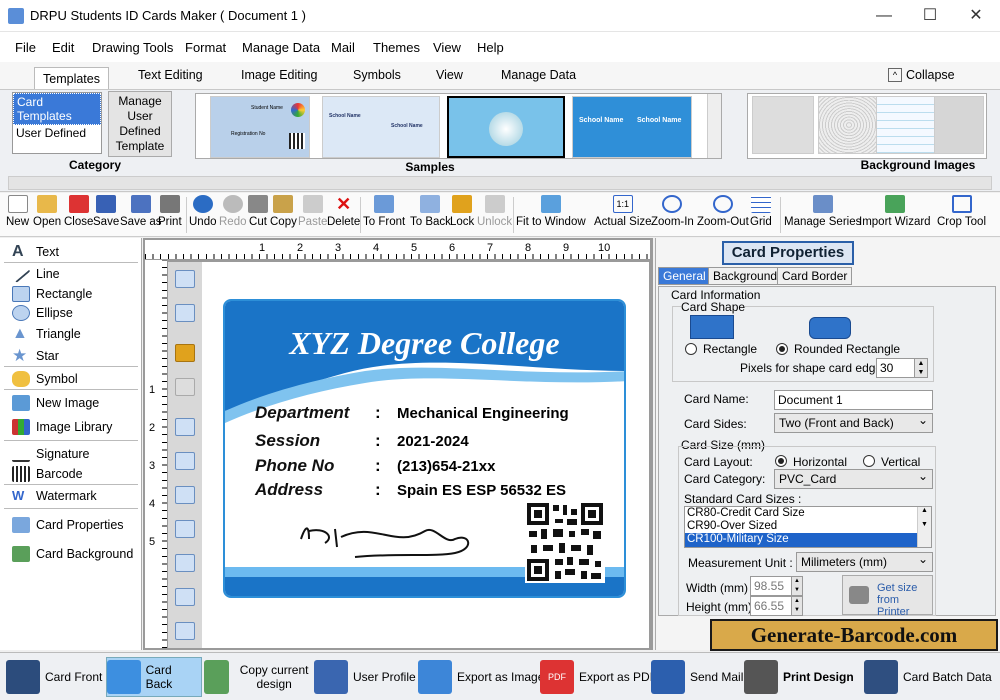 The height and width of the screenshot is (700, 1000). I want to click on pixels-spinner: ▲ ▼, so click(921, 368).